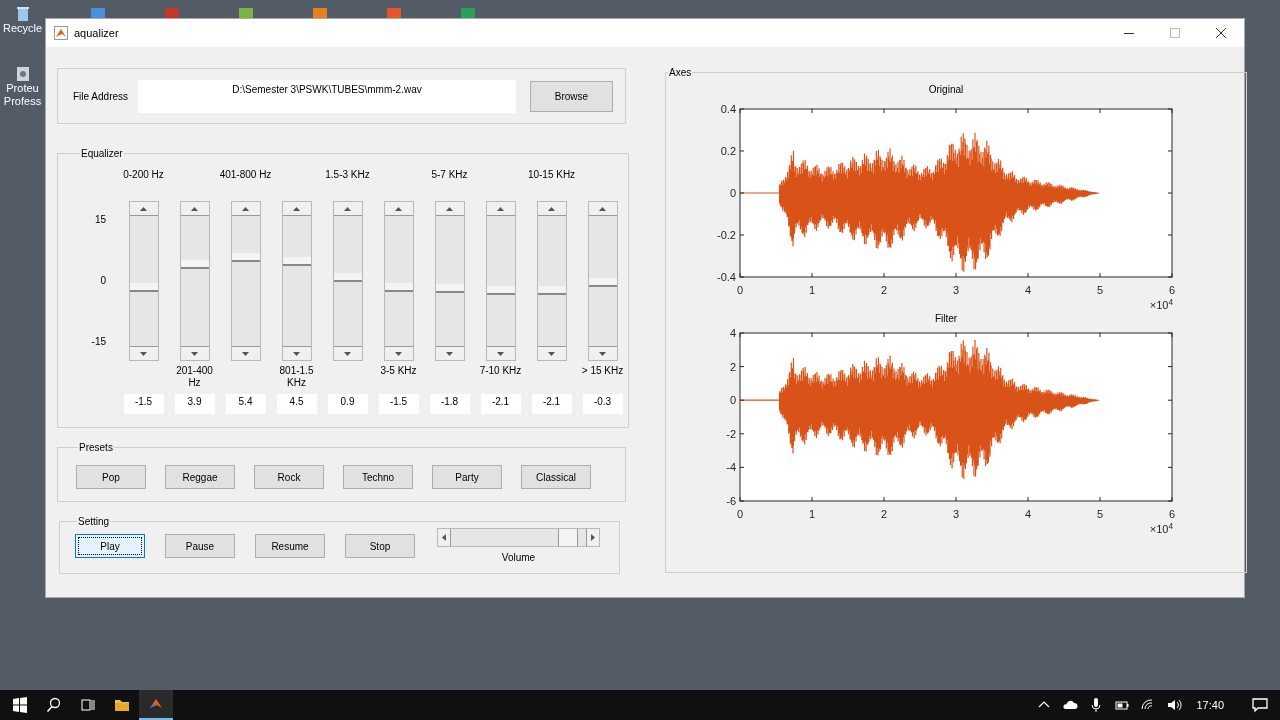  Describe the element at coordinates (54, 705) in the screenshot. I see `search-icon` at that location.